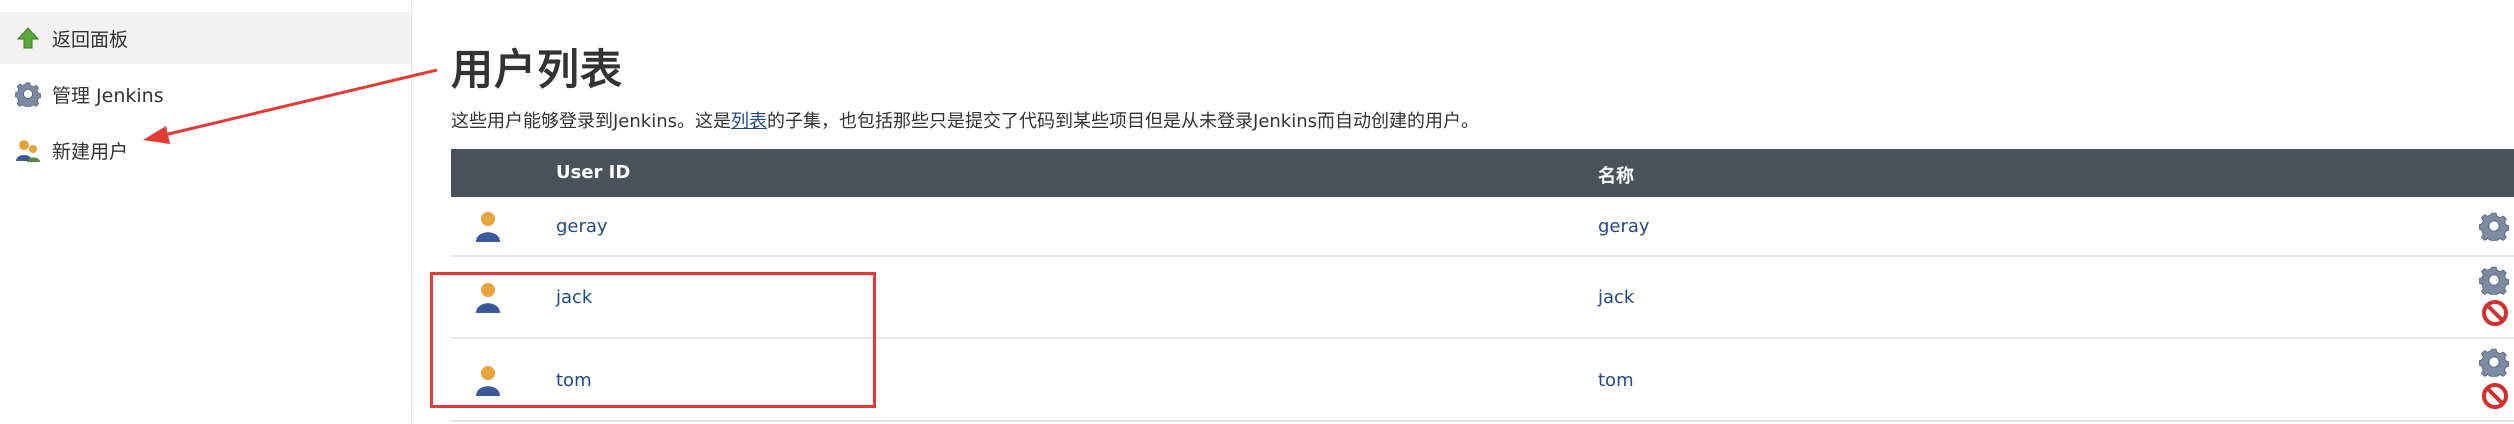 The image size is (2514, 424). I want to click on gear-icon, so click(28, 94).